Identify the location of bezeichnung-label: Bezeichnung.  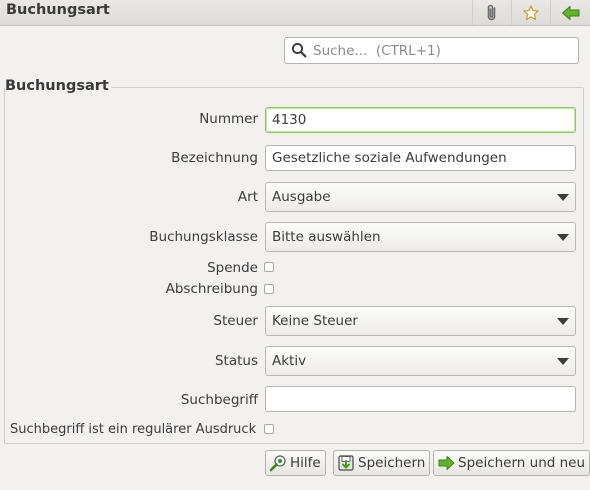
(214, 158).